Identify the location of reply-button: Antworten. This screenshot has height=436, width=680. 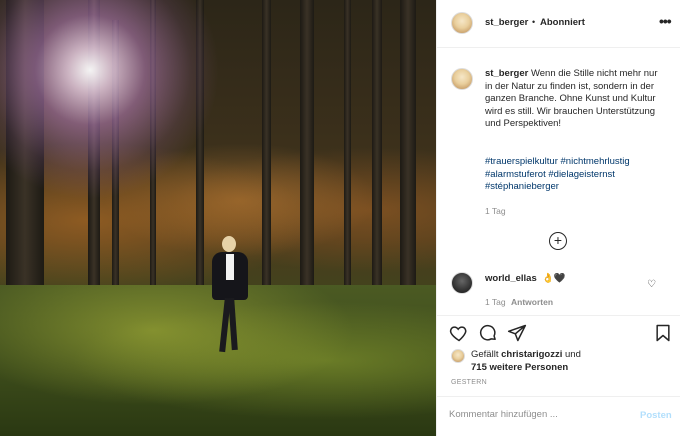
(532, 302).